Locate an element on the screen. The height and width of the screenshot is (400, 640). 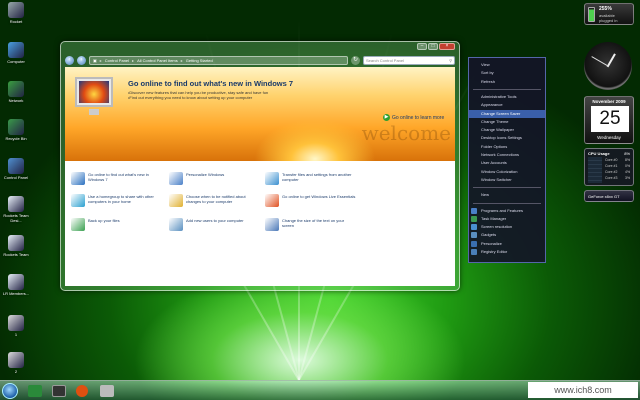
menu-item: Folder Options is located at coordinates (507, 147).